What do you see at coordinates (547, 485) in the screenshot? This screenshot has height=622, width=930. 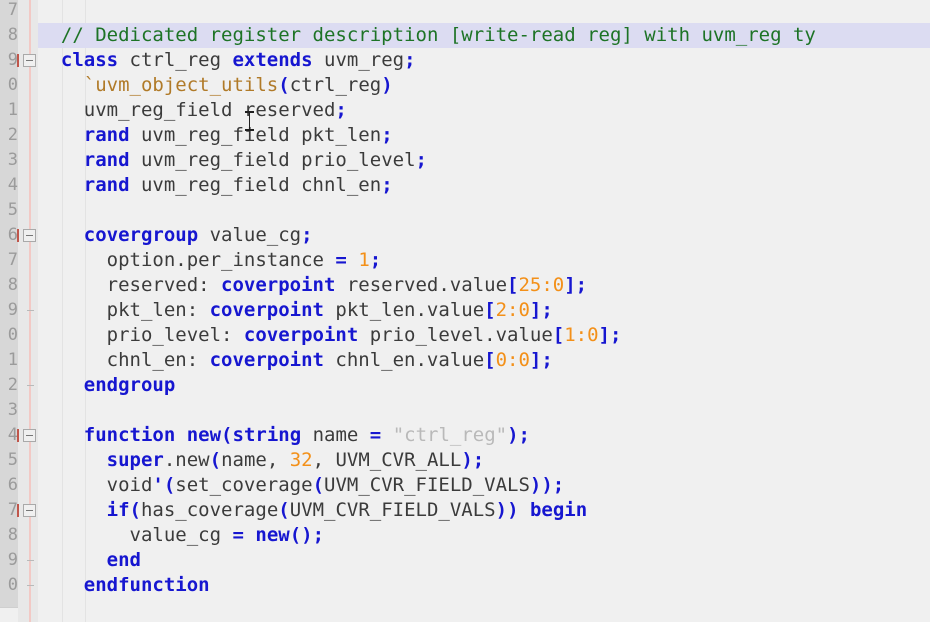 I see `token-op: ));` at bounding box center [547, 485].